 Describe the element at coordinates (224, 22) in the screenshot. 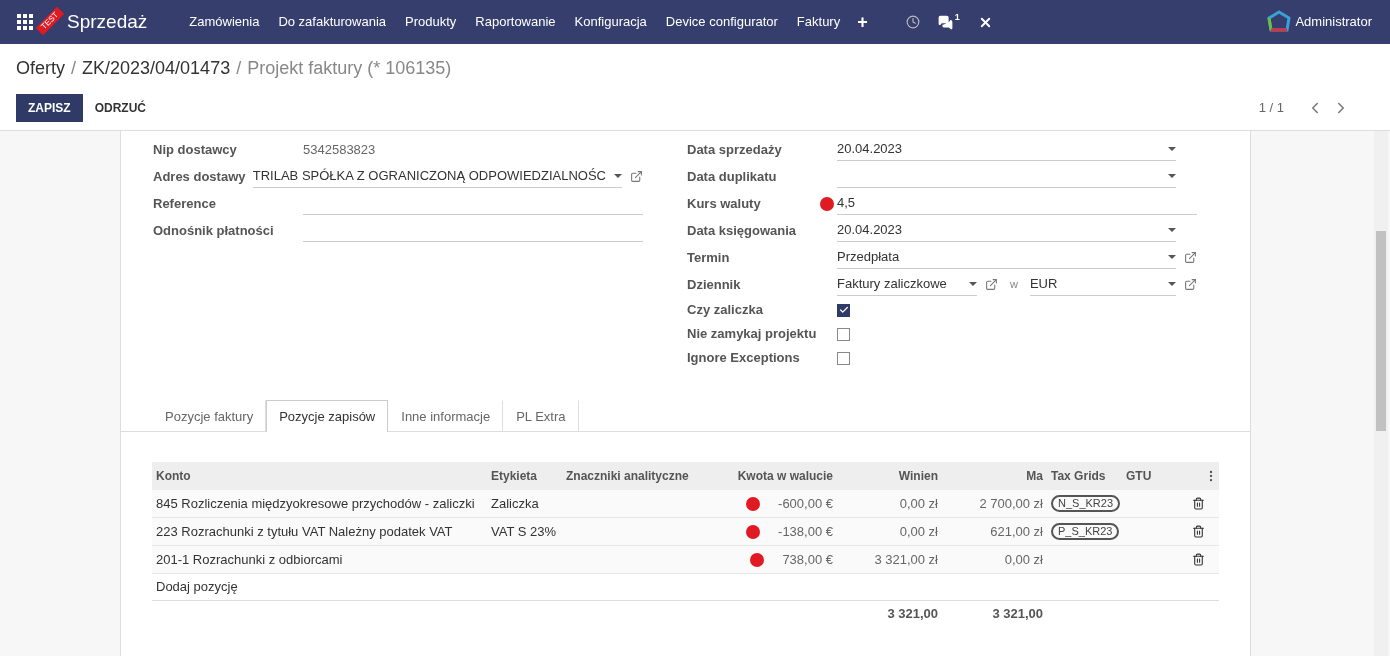

I see `menu-item: Zamówienia` at that location.